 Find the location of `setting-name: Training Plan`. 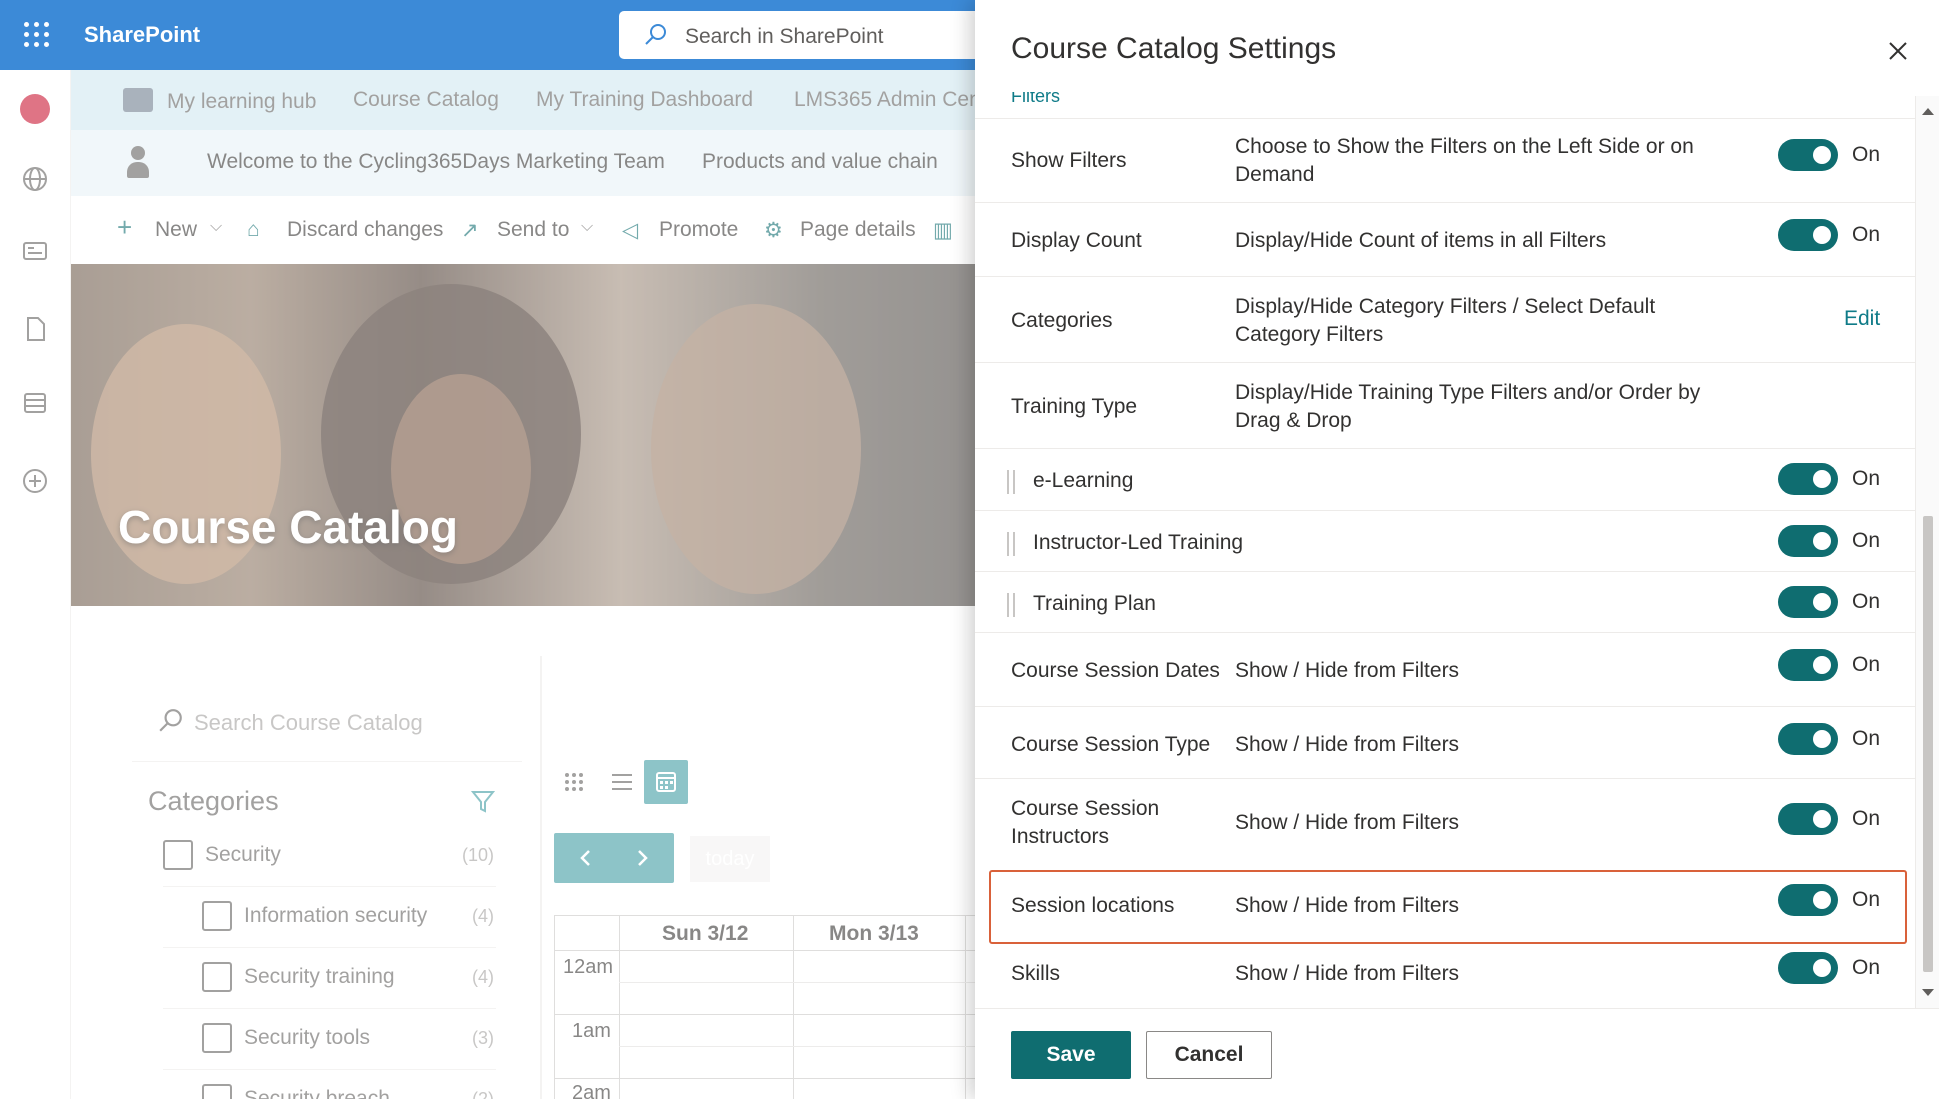

setting-name: Training Plan is located at coordinates (1094, 603).